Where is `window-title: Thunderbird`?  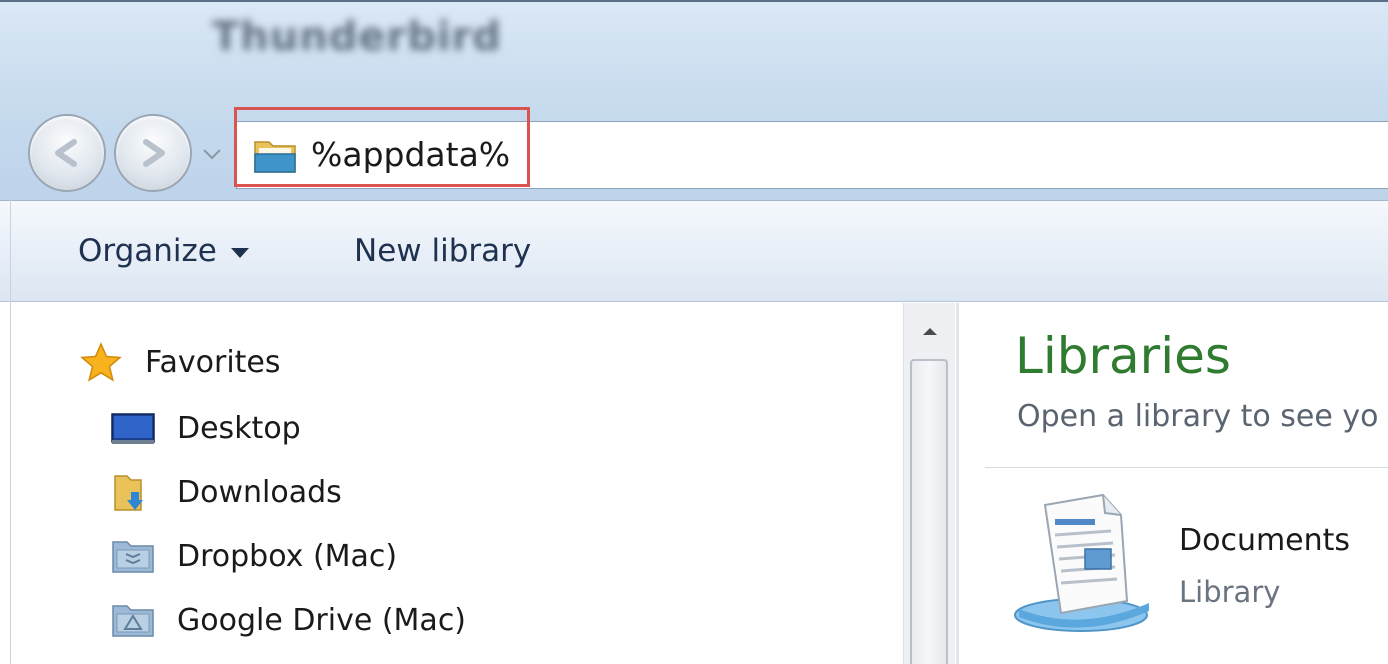 window-title: Thunderbird is located at coordinates (357, 37).